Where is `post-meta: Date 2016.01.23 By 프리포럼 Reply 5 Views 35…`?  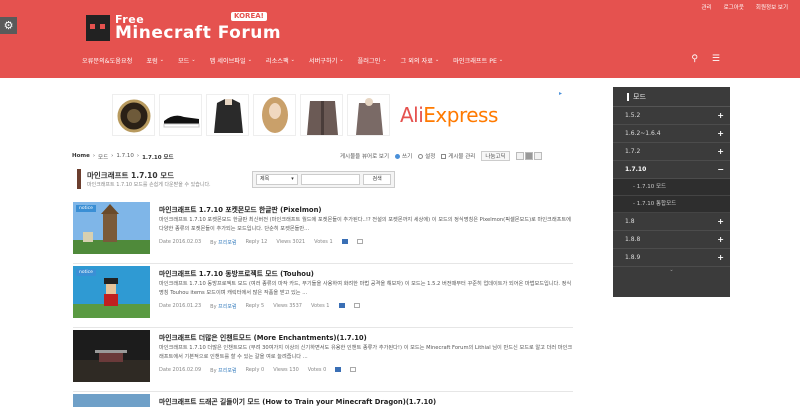 post-meta: Date 2016.01.23 By 프리포럼 Reply 5 Views 35… is located at coordinates (259, 306).